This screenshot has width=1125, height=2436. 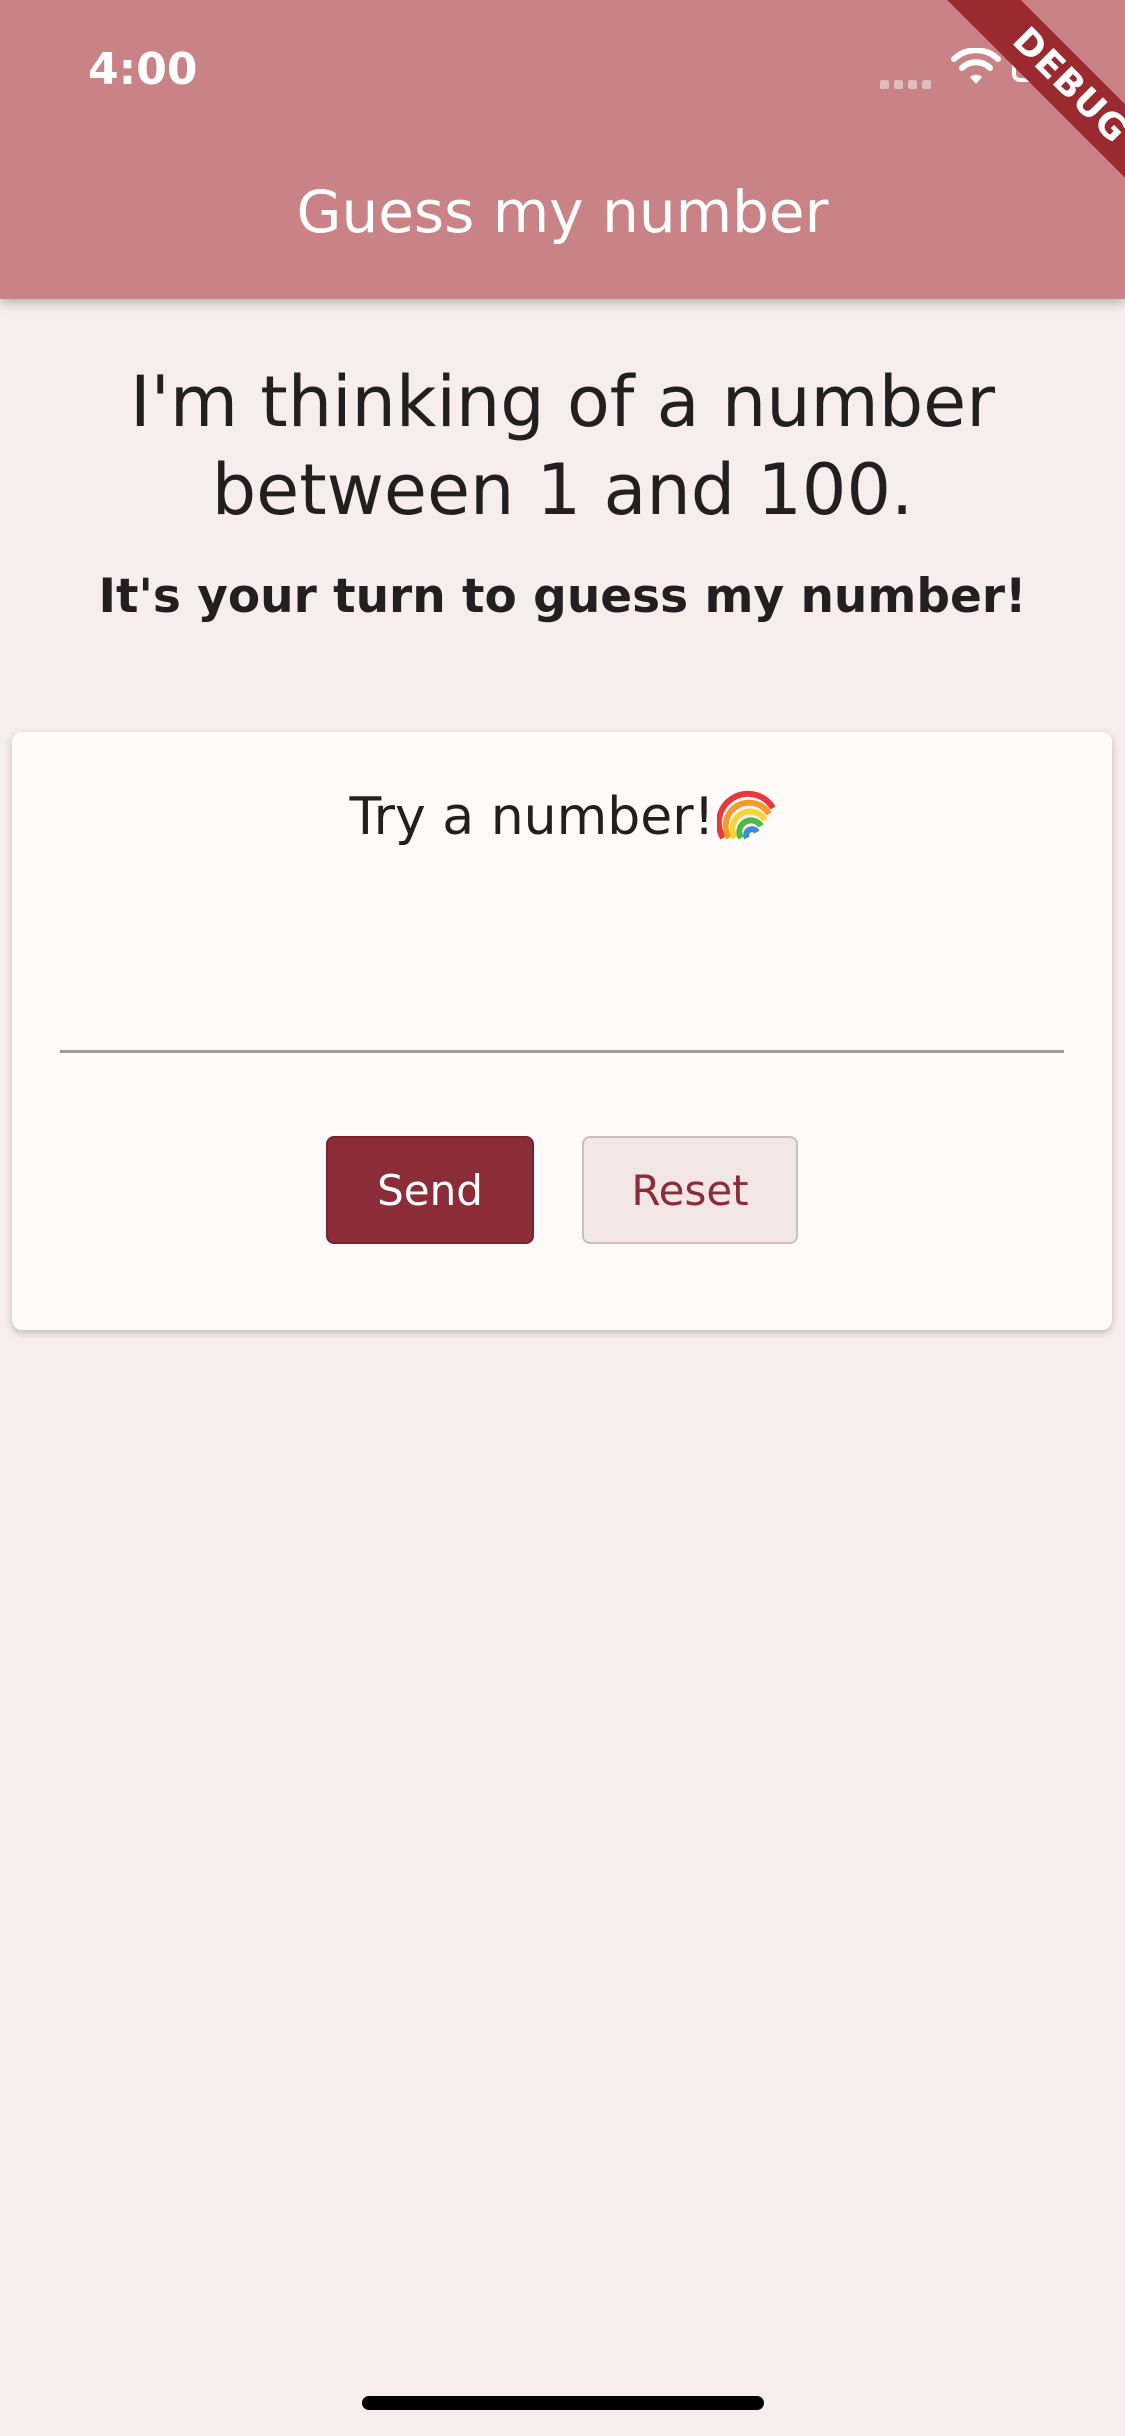 What do you see at coordinates (562, 149) in the screenshot?
I see `app-bar: 4:00 DEBUG Guess my number` at bounding box center [562, 149].